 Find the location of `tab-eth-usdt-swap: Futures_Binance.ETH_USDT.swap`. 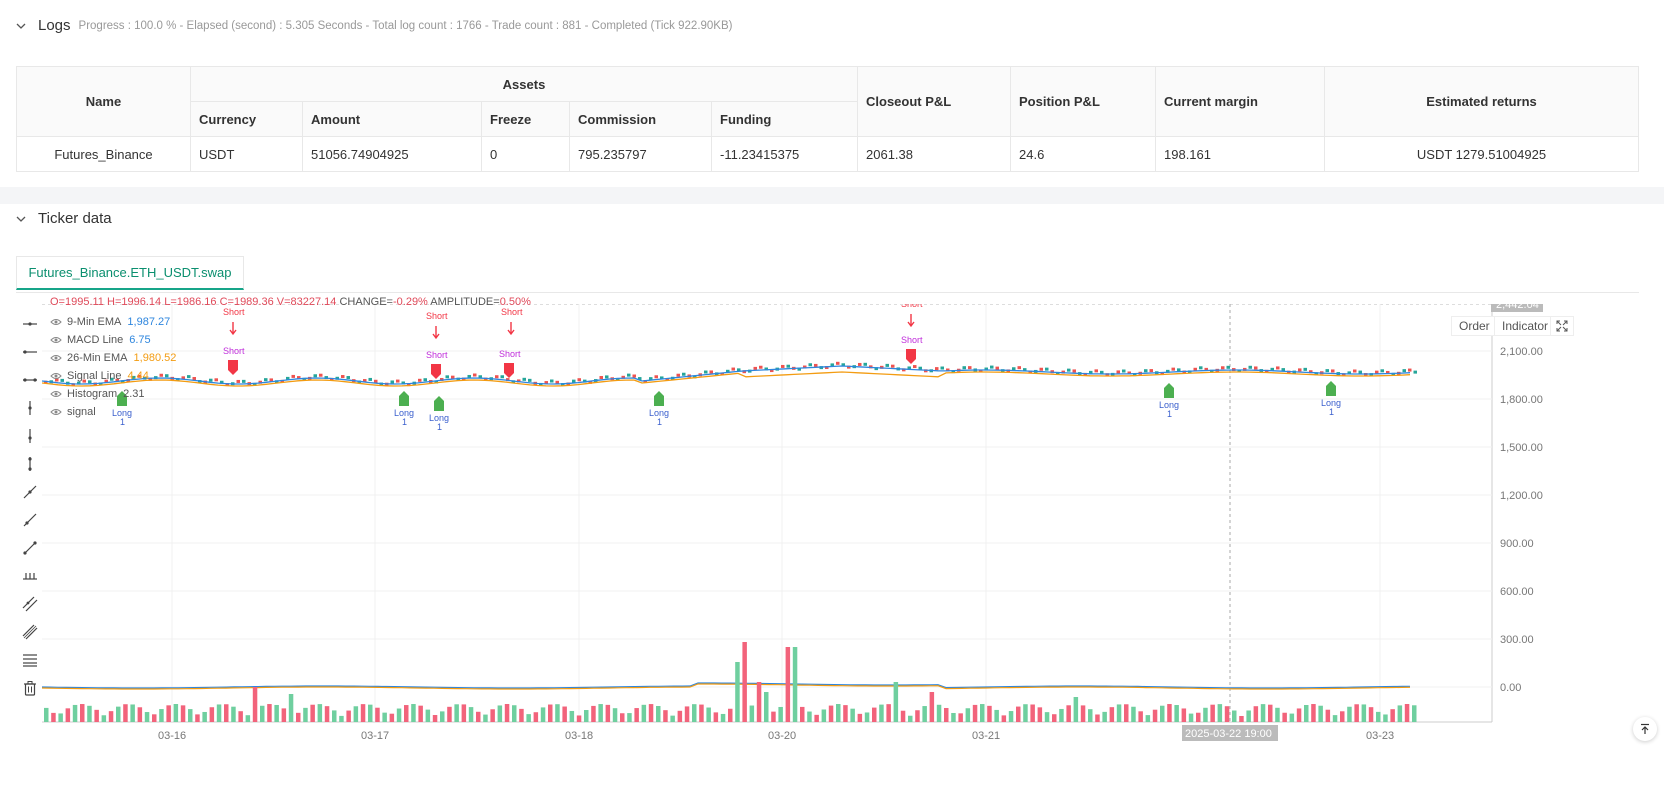

tab-eth-usdt-swap: Futures_Binance.ETH_USDT.swap is located at coordinates (130, 273).